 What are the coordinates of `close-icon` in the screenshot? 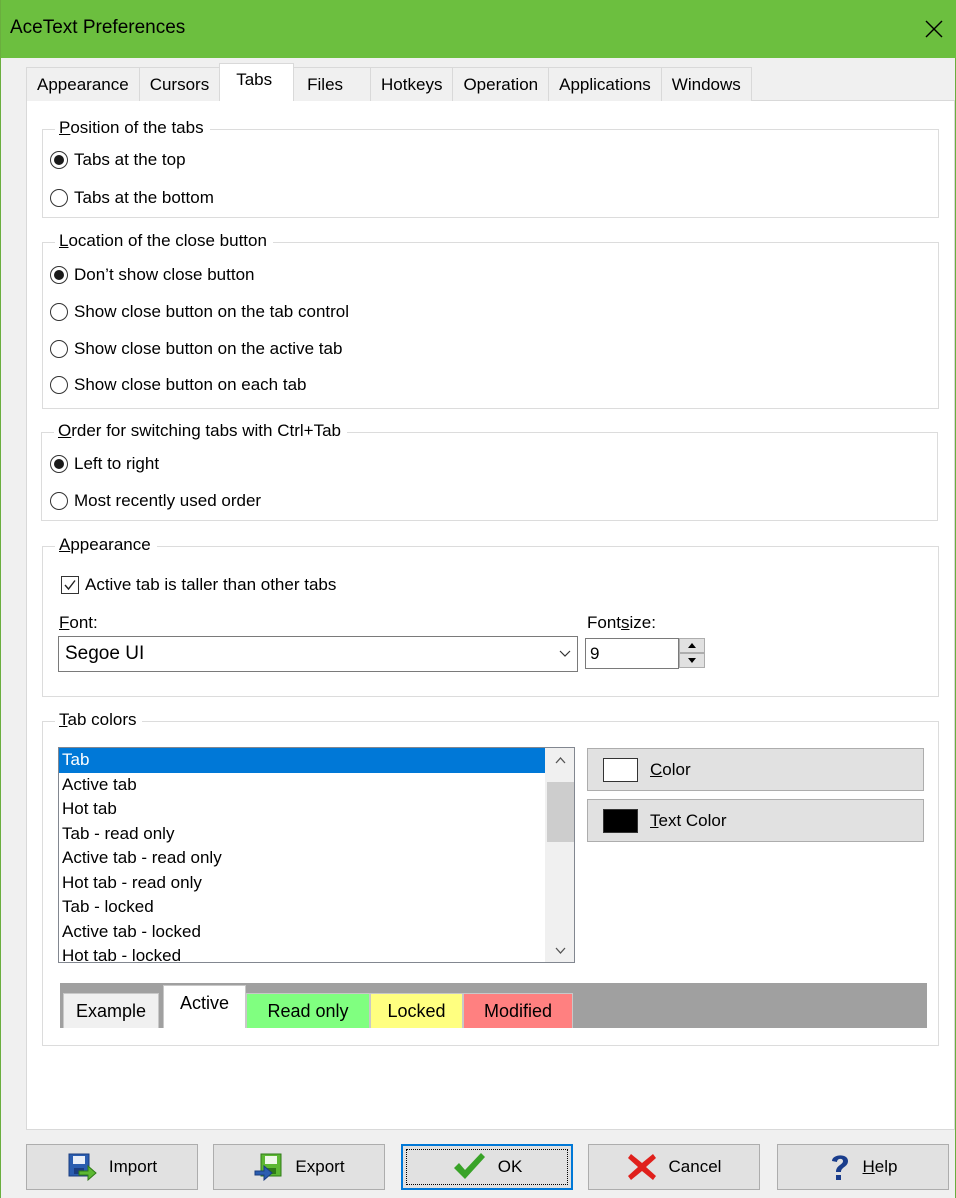 It's located at (934, 29).